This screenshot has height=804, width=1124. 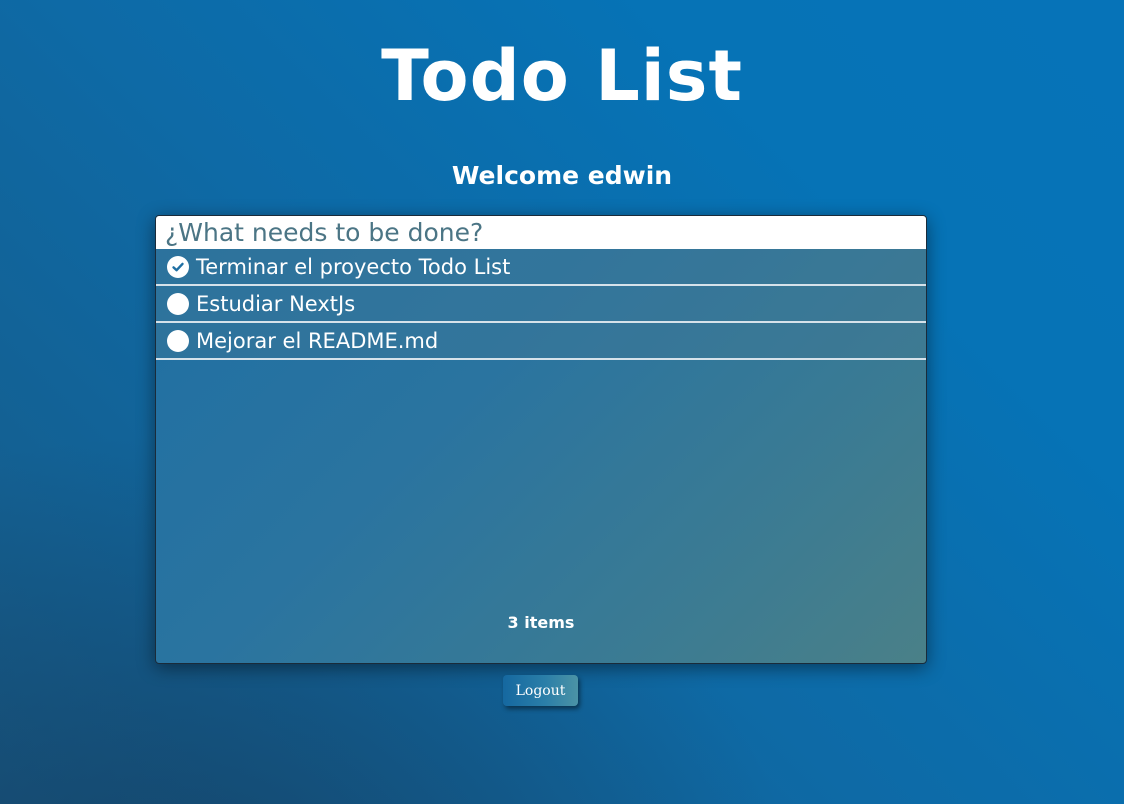 What do you see at coordinates (562, 76) in the screenshot?
I see `app-title: Todo List` at bounding box center [562, 76].